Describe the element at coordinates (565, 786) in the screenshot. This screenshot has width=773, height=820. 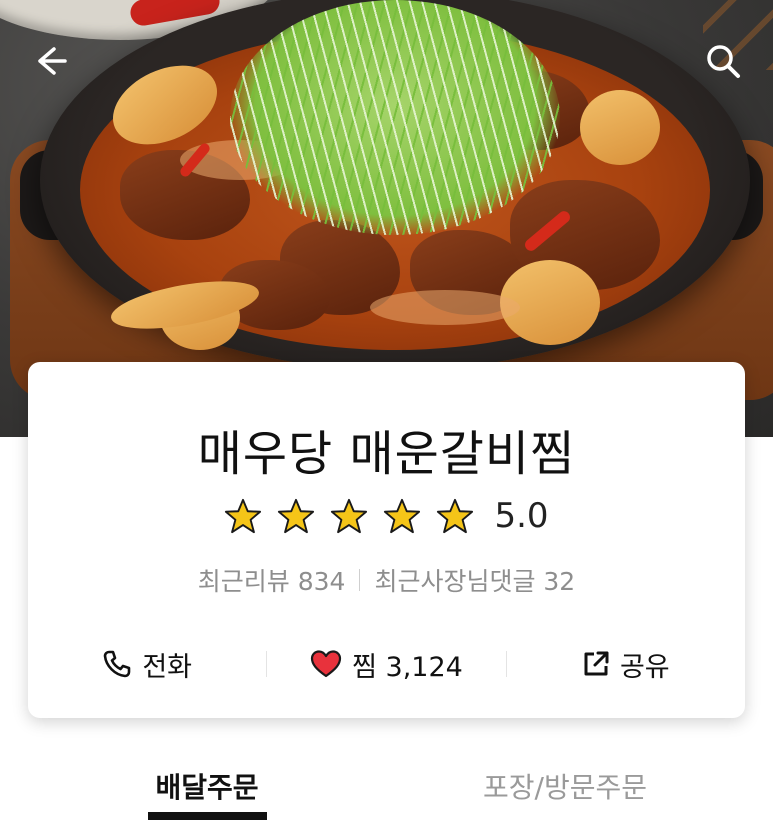
I see `tab-pickup: 포장/방문주문` at that location.